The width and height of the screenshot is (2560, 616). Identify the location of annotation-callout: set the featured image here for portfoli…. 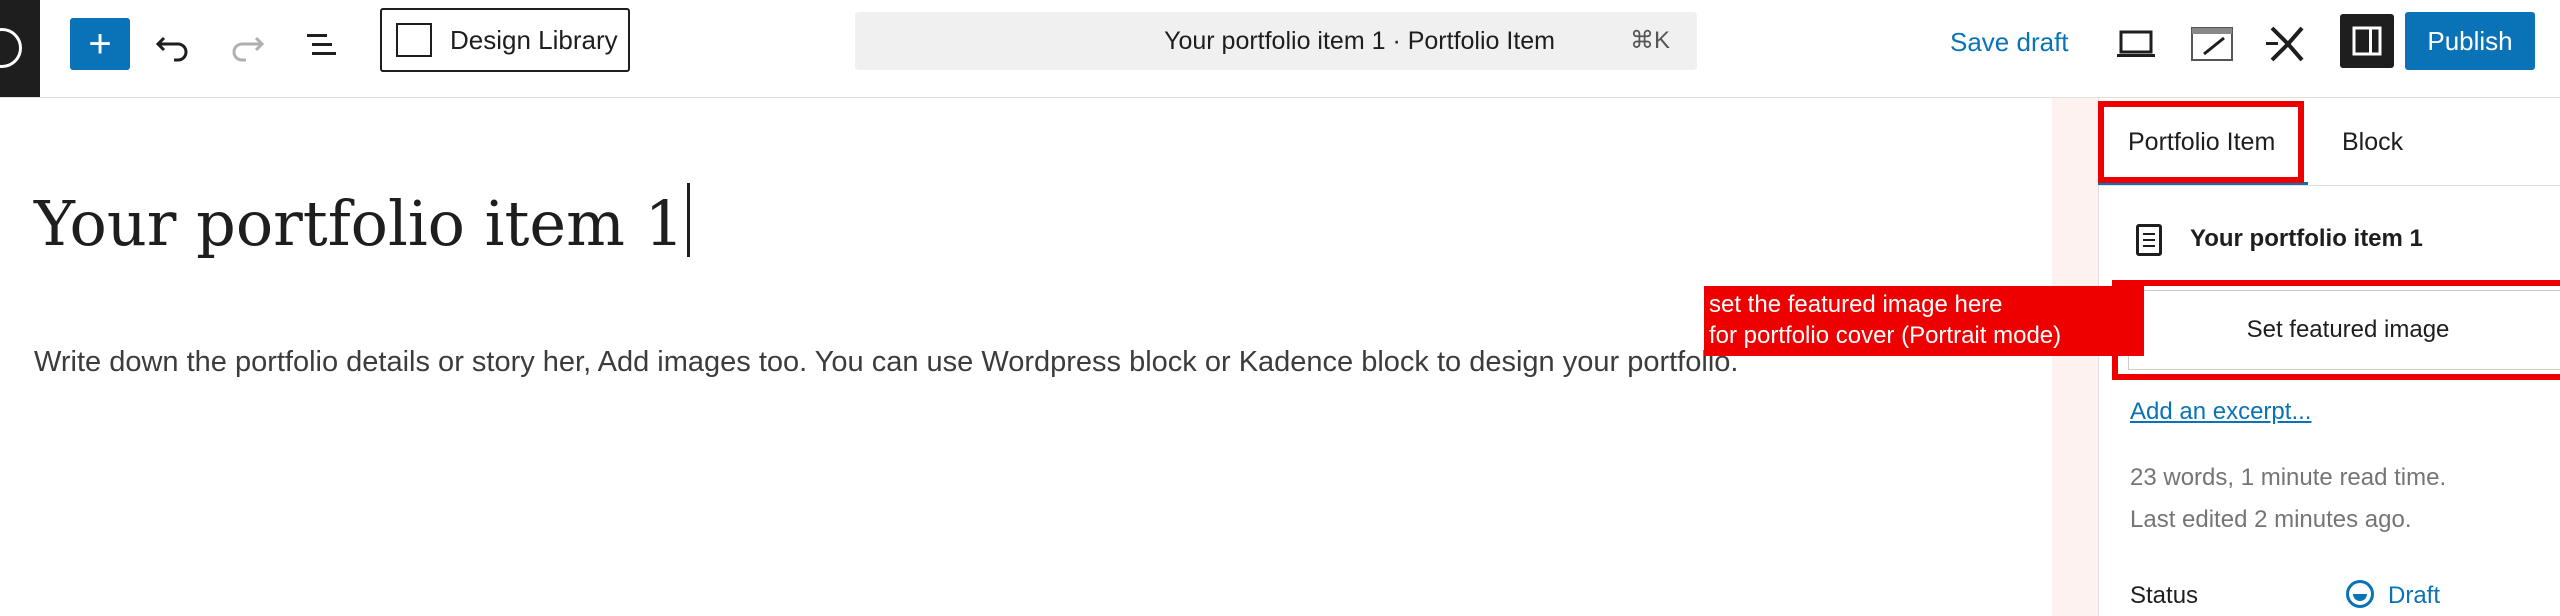
(1924, 321).